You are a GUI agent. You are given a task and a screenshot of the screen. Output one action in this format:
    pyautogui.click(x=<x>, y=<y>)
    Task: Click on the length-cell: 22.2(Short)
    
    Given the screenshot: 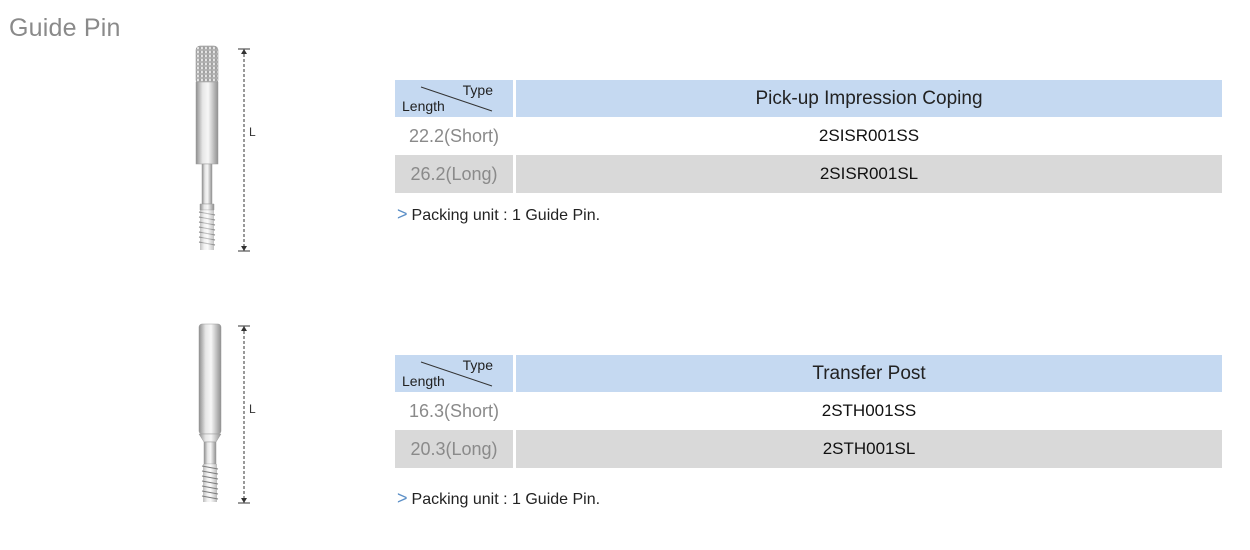 What is the action you would take?
    pyautogui.click(x=455, y=136)
    